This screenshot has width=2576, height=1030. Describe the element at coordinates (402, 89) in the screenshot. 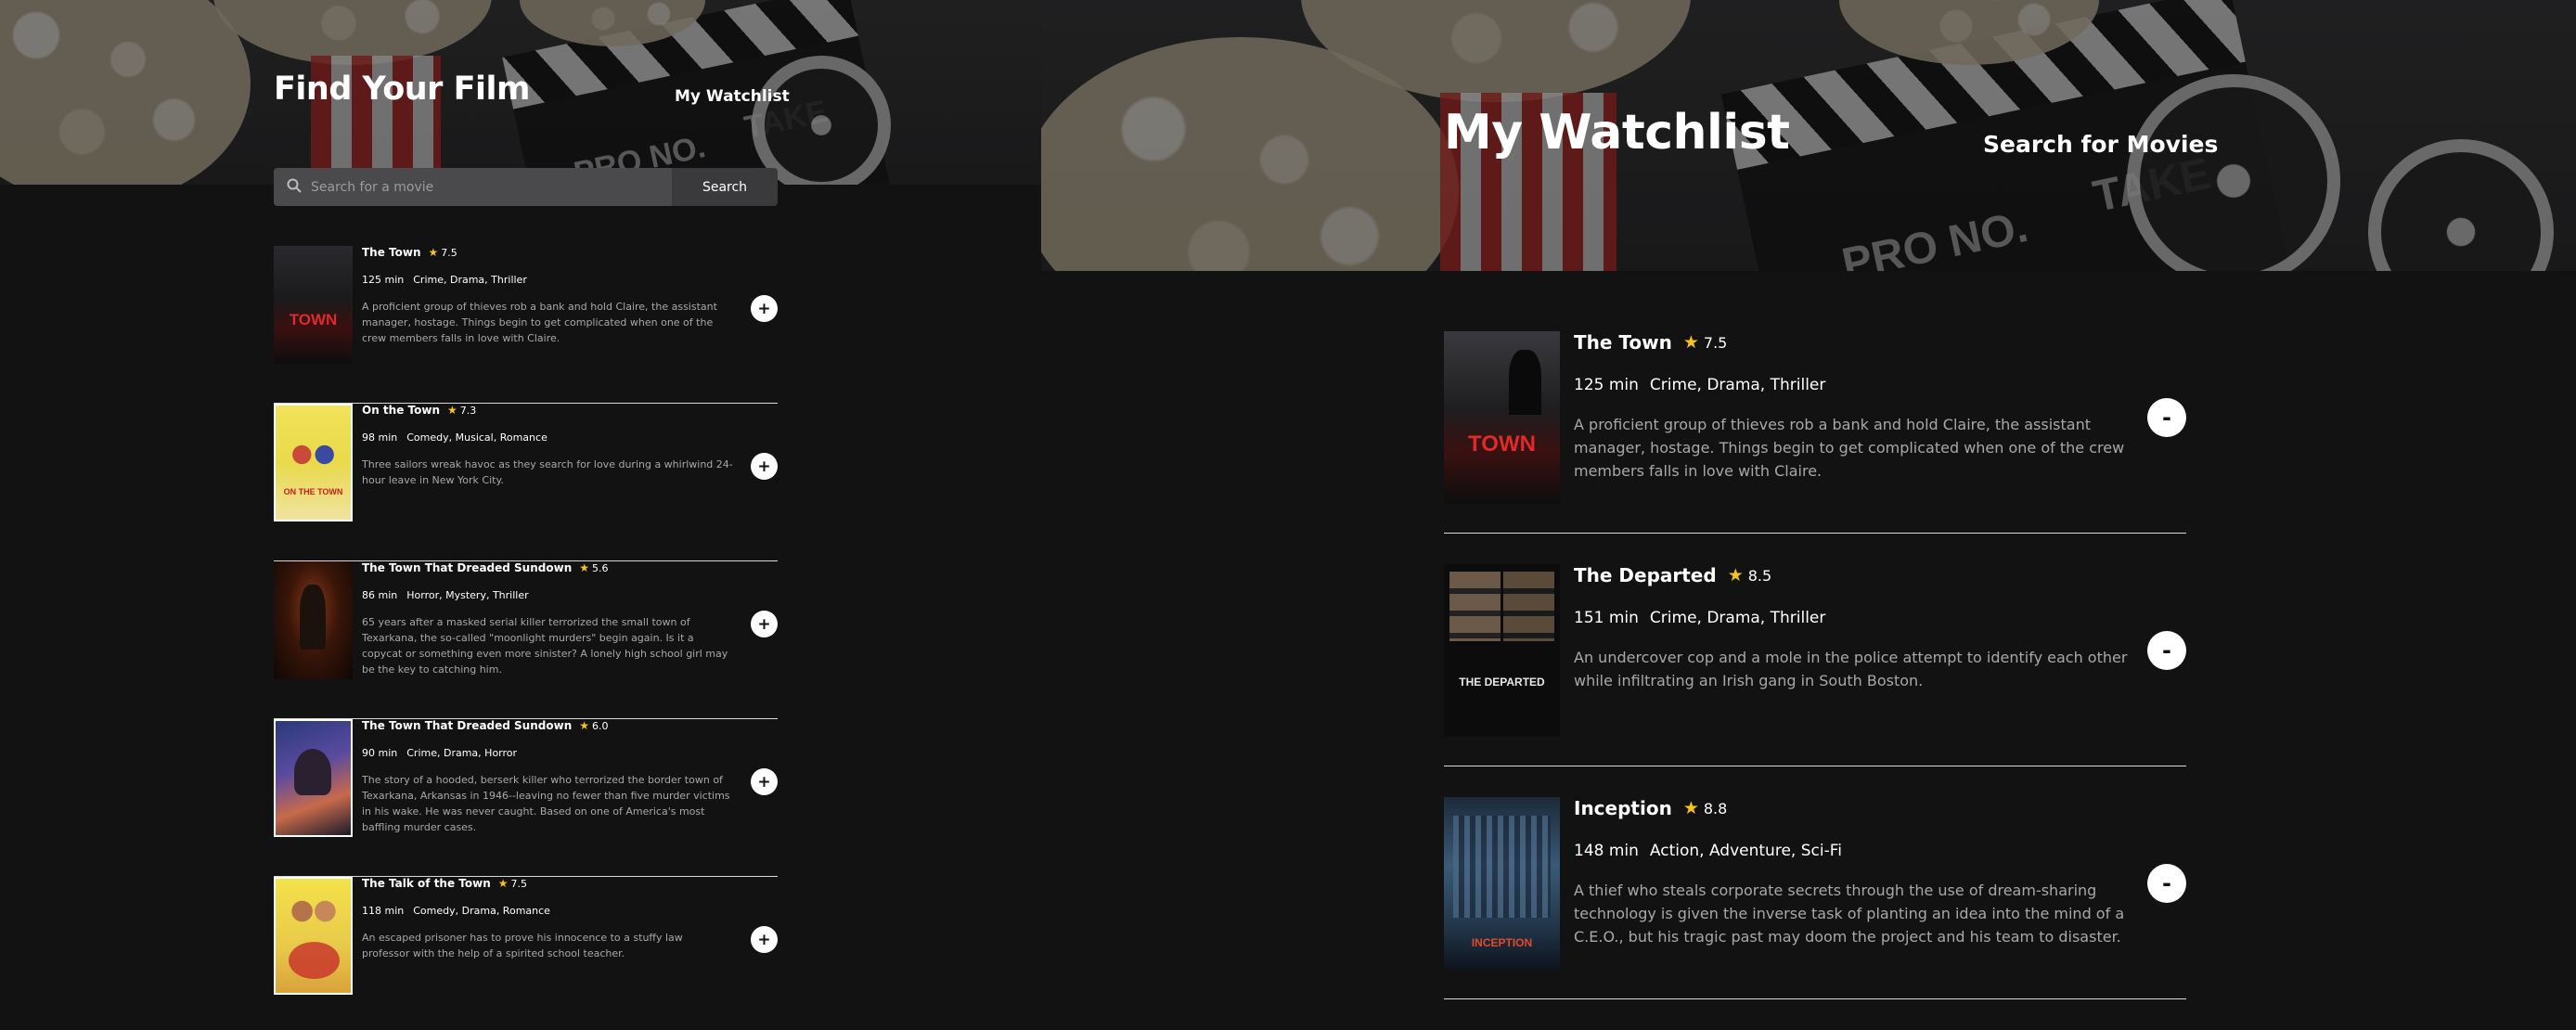

I see `page-title: Find Your Film` at that location.